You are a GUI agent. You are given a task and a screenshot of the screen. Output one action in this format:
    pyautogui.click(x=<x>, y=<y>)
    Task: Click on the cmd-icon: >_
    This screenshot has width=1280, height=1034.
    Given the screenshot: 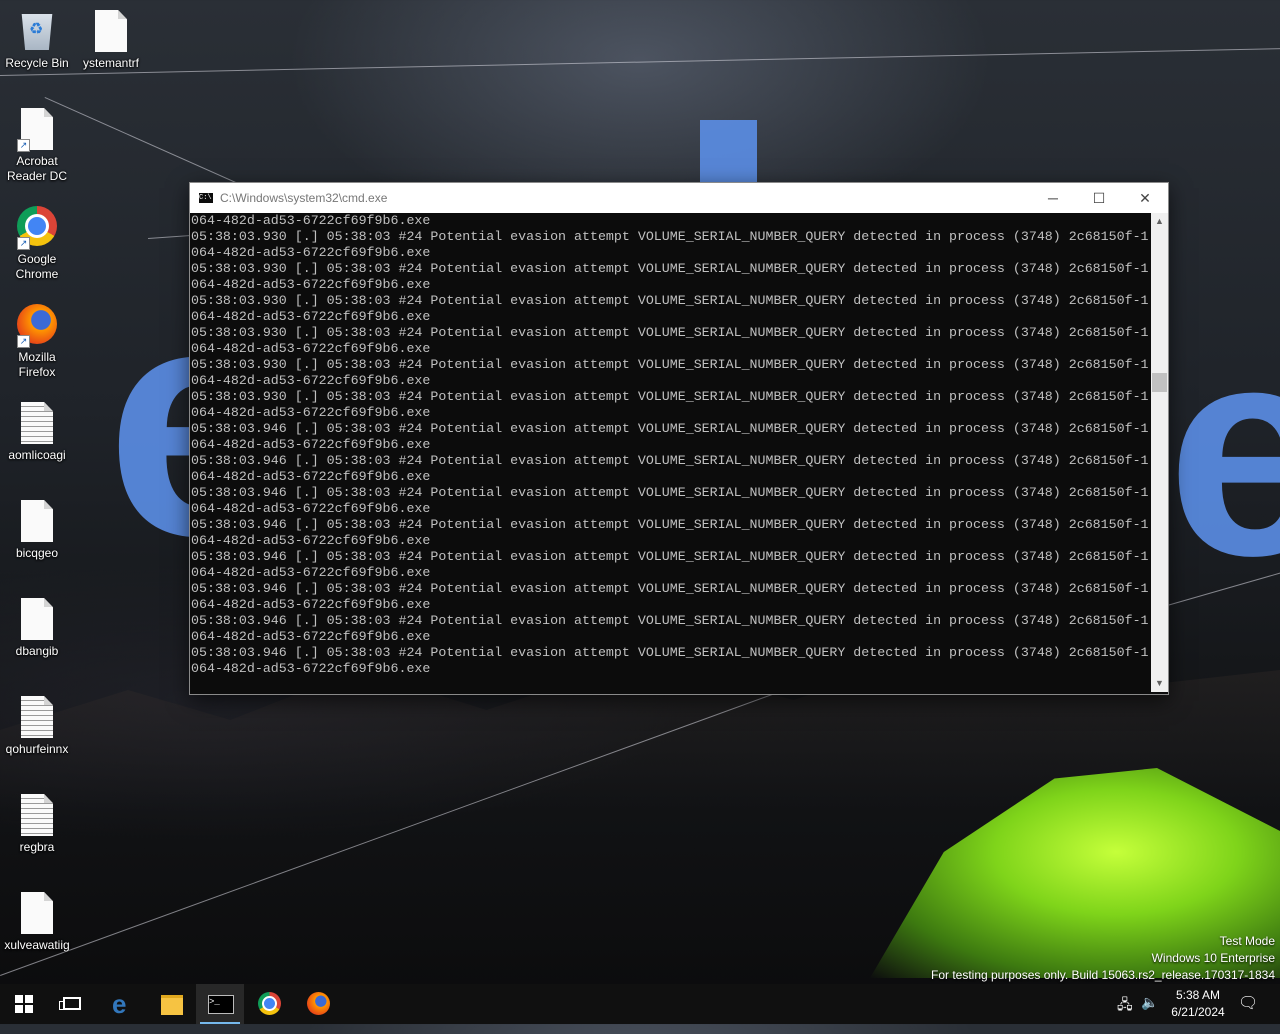 What is the action you would take?
    pyautogui.click(x=221, y=1004)
    